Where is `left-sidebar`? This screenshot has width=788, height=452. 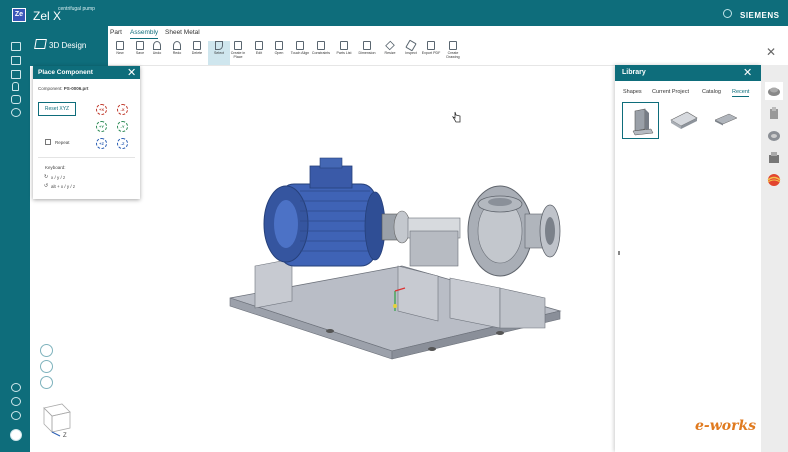
left-sidebar is located at coordinates (15, 239).